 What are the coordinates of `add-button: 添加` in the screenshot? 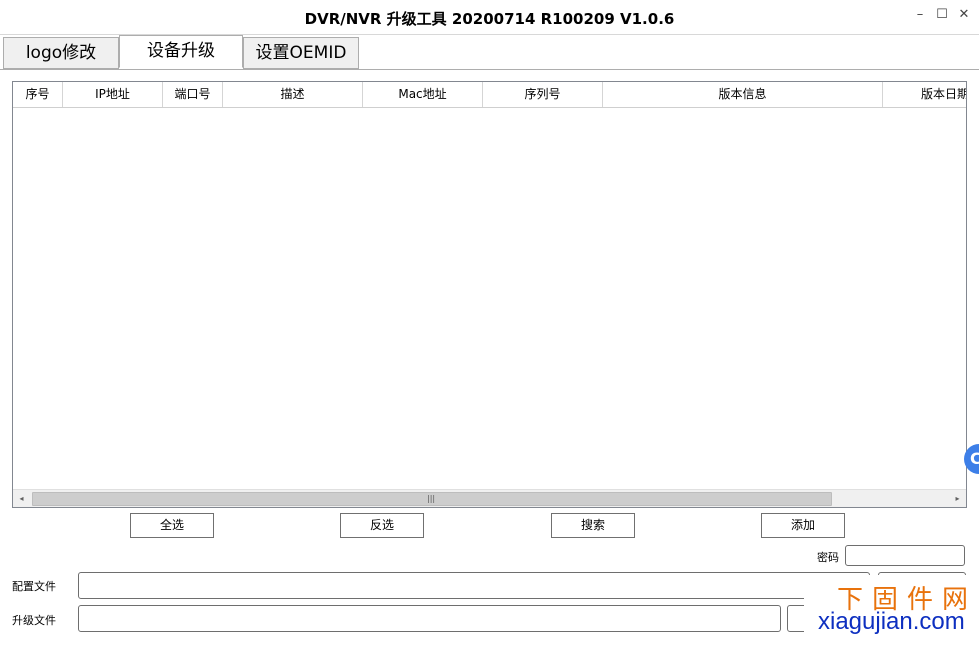 It's located at (803, 525).